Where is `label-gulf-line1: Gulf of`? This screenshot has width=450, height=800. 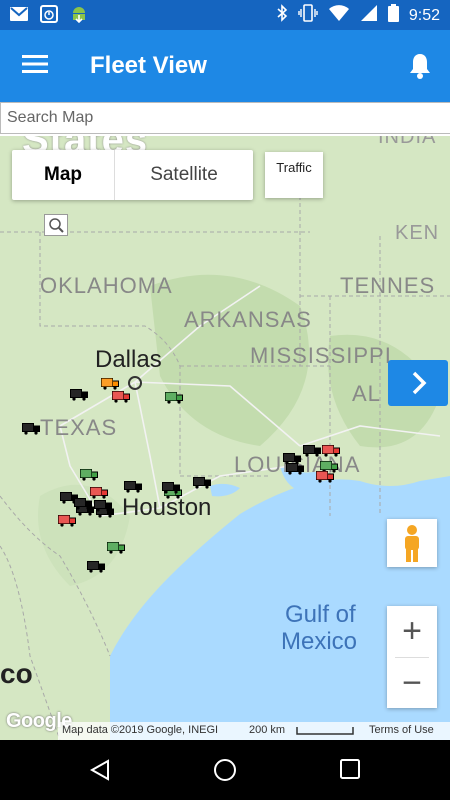 label-gulf-line1: Gulf of is located at coordinates (320, 614).